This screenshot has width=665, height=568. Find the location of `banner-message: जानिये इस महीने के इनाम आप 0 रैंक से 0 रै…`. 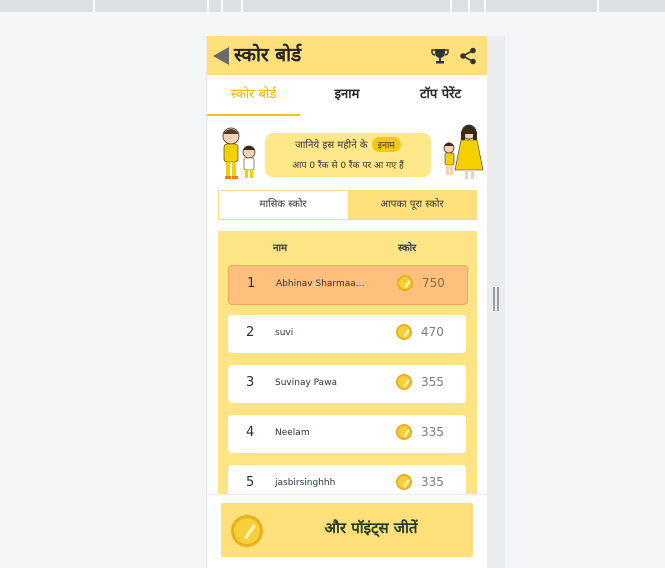

banner-message: जानिये इस महीने के इनाम आप 0 रैंक से 0 रै… is located at coordinates (348, 155).